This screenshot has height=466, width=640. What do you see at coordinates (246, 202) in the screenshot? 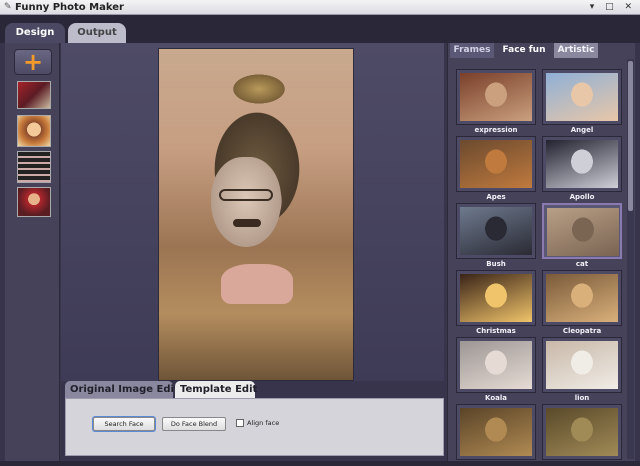
I see `blended-face` at bounding box center [246, 202].